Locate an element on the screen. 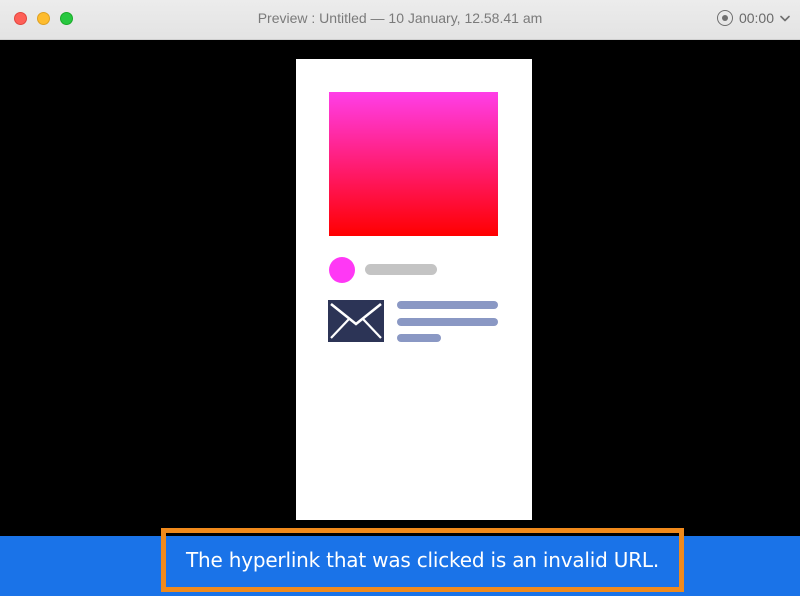  minimize-window-button is located at coordinates (43, 18).